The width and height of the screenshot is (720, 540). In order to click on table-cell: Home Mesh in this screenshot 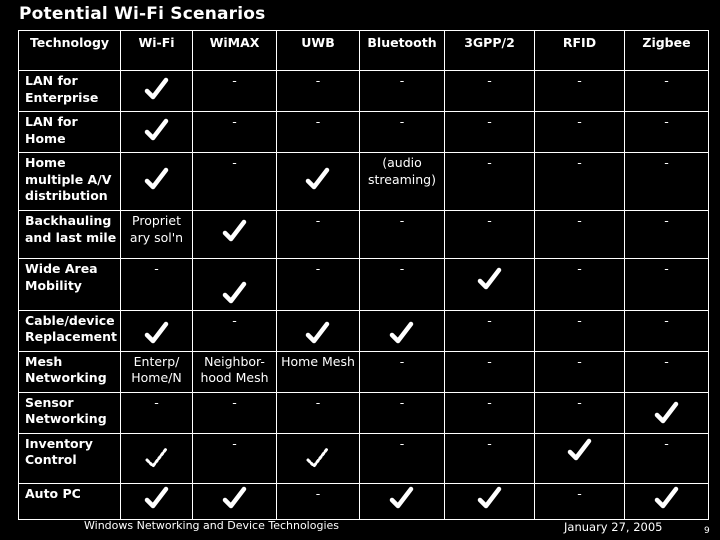, I will do `click(318, 371)`.